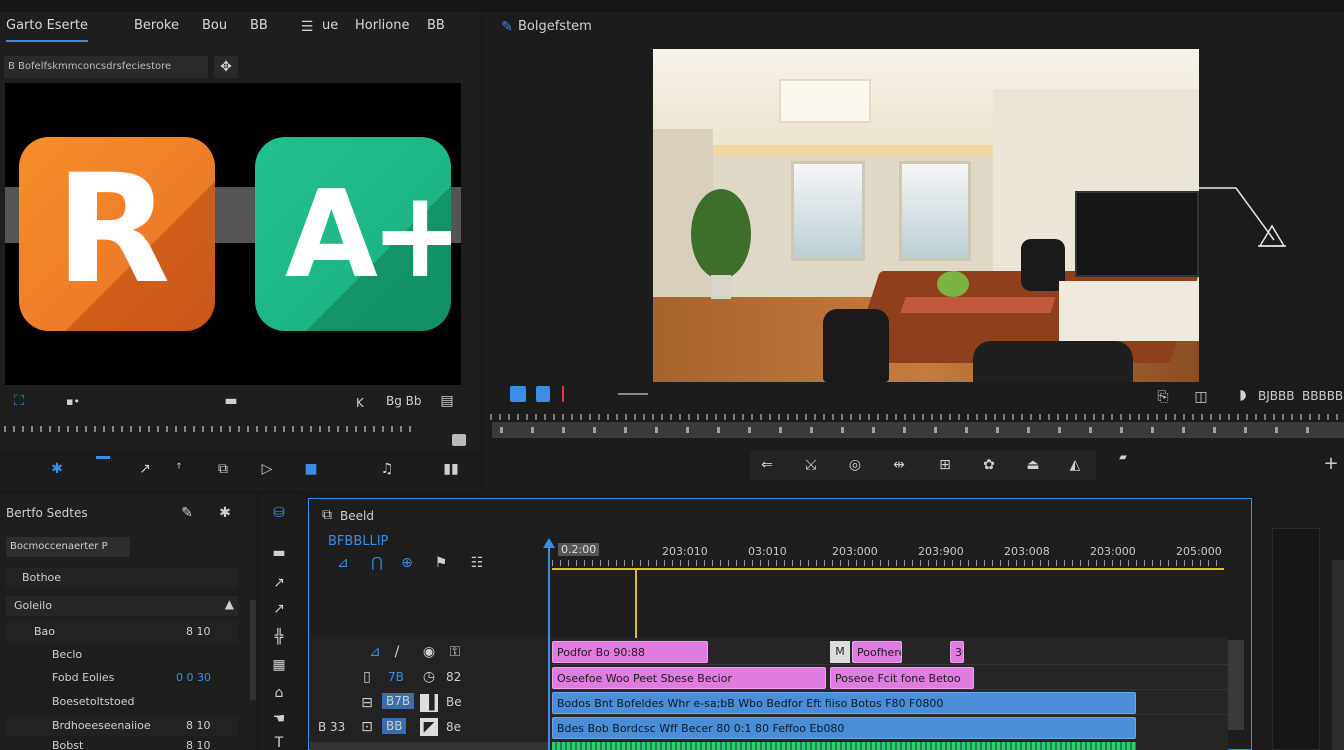  I want to click on program-export-icon: ⎘, so click(1163, 397).